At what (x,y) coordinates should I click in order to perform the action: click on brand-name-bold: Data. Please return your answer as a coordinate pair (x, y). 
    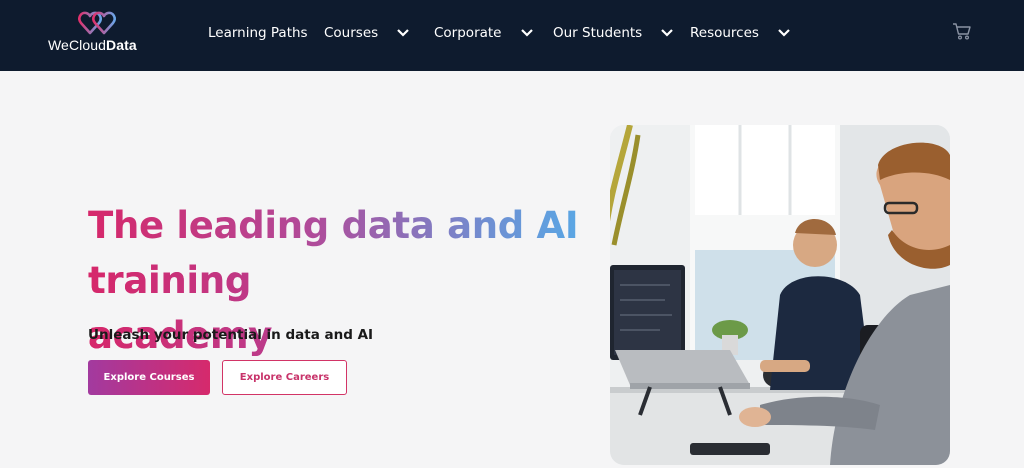
    Looking at the image, I should click on (121, 45).